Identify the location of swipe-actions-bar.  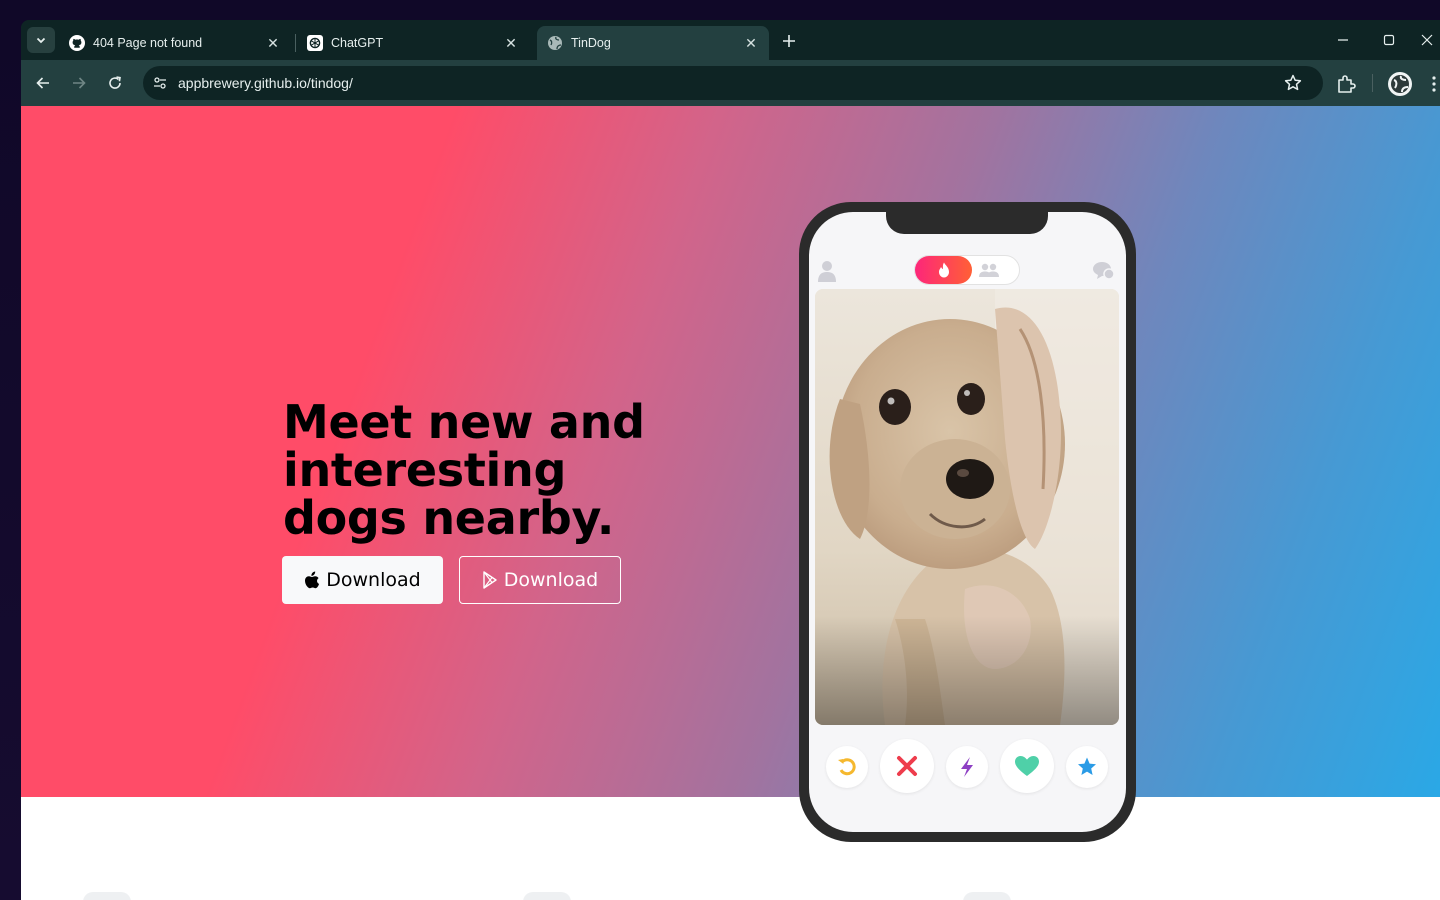
(967, 766).